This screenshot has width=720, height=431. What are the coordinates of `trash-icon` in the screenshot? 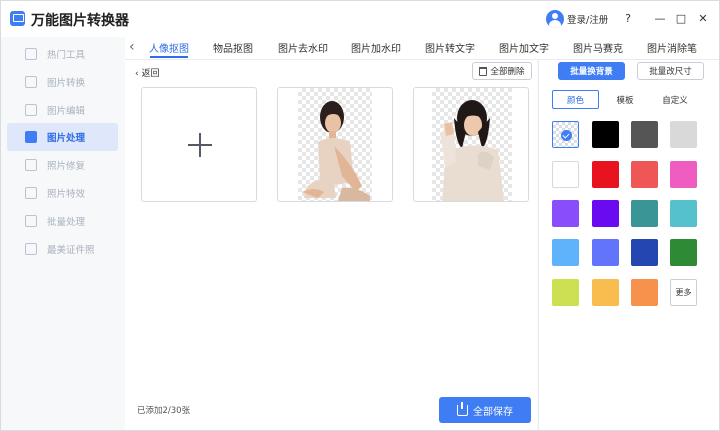 It's located at (483, 71).